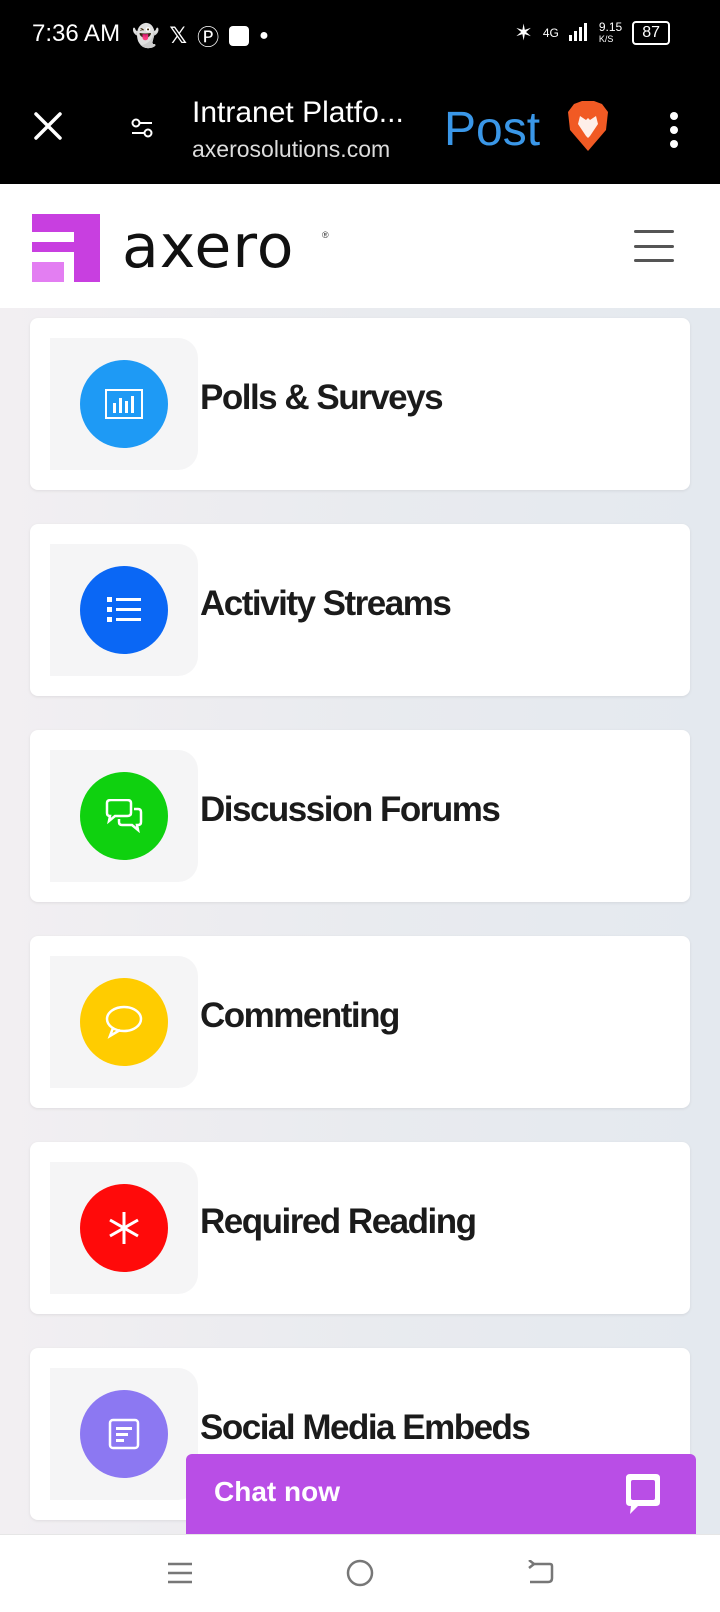  What do you see at coordinates (643, 1495) in the screenshot?
I see `chat-bubble-icon` at bounding box center [643, 1495].